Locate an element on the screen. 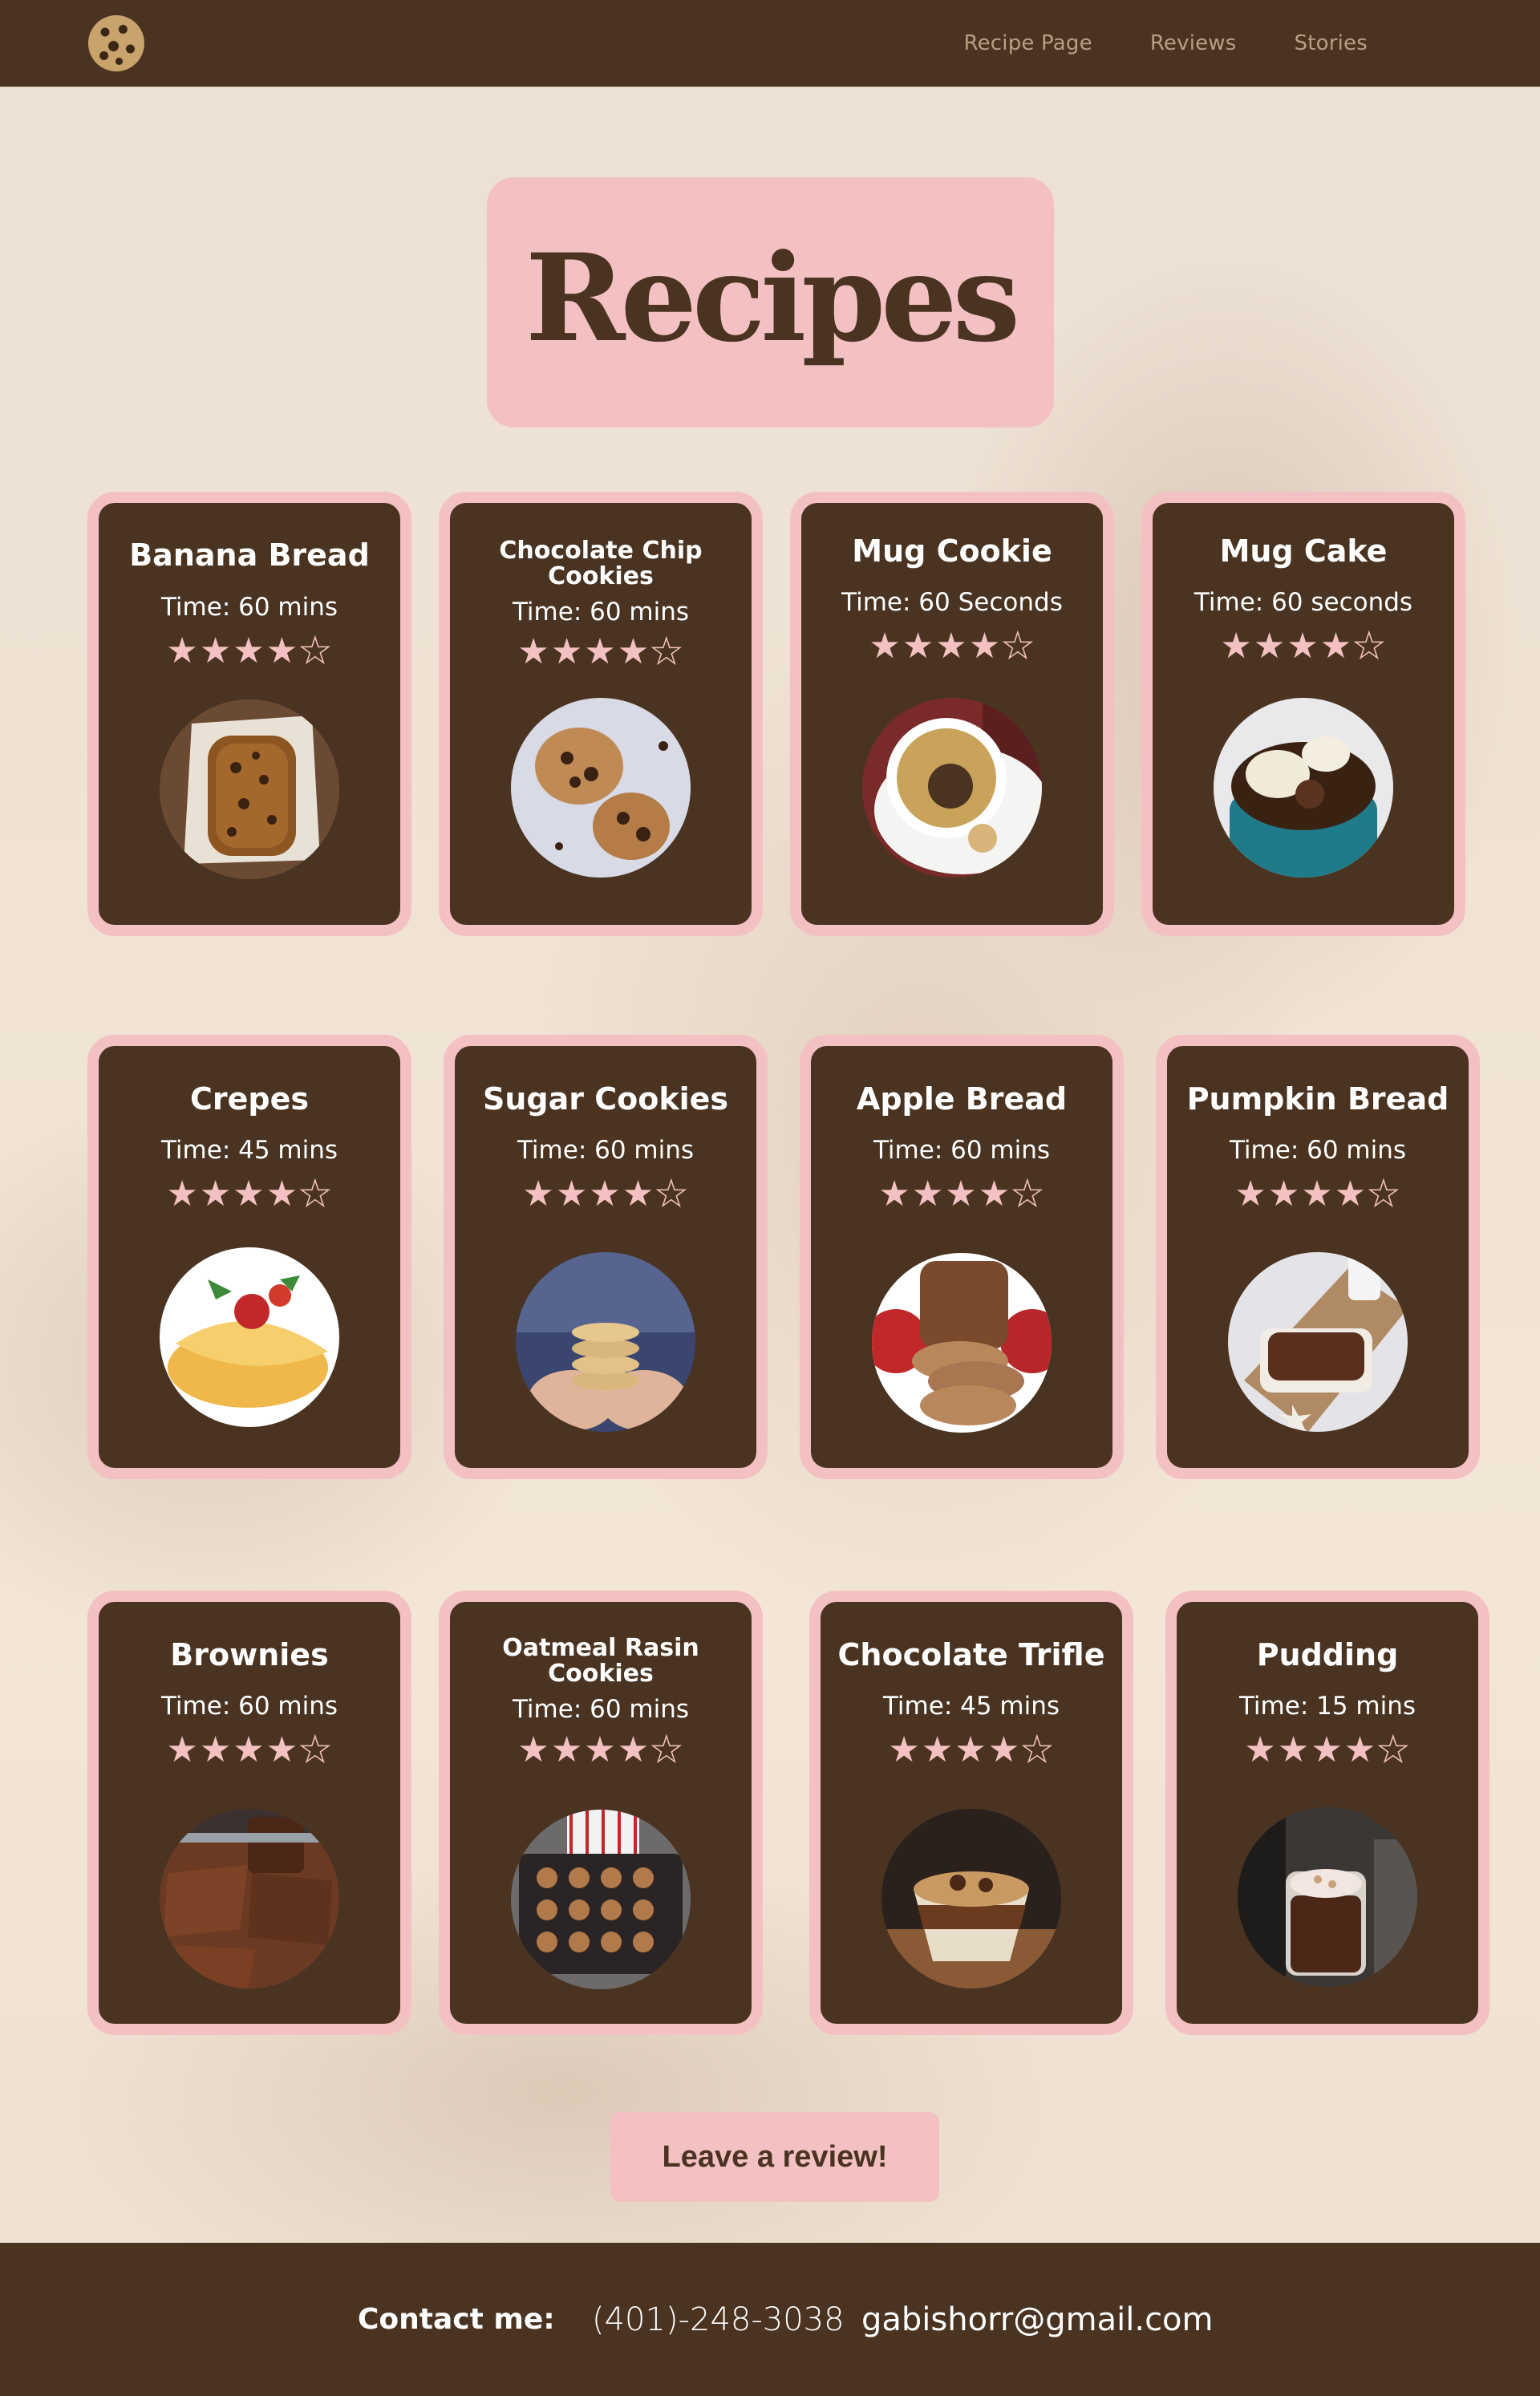  recipe-card: Mug Cake Time: 60 seconds ★★★★★ is located at coordinates (1303, 714).